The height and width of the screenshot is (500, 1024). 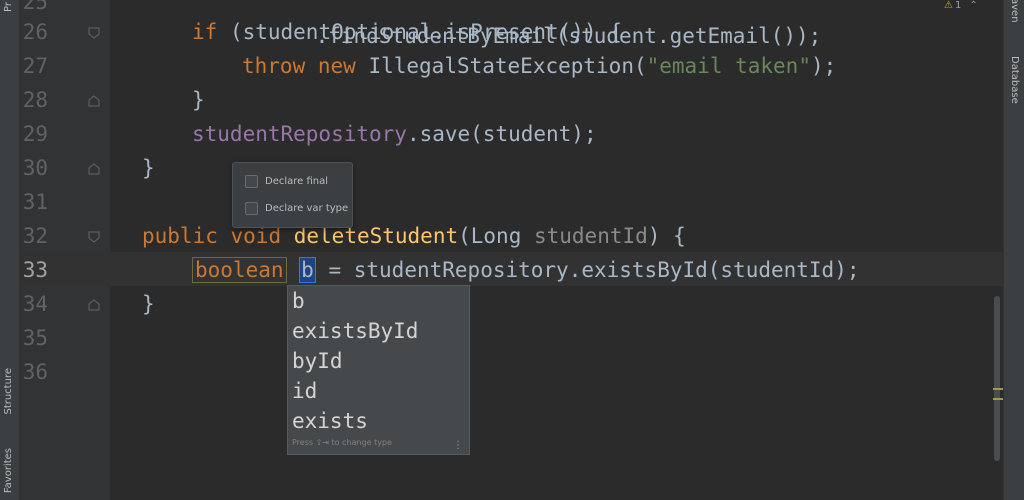 What do you see at coordinates (35, 134) in the screenshot?
I see `line-number-29: 29` at bounding box center [35, 134].